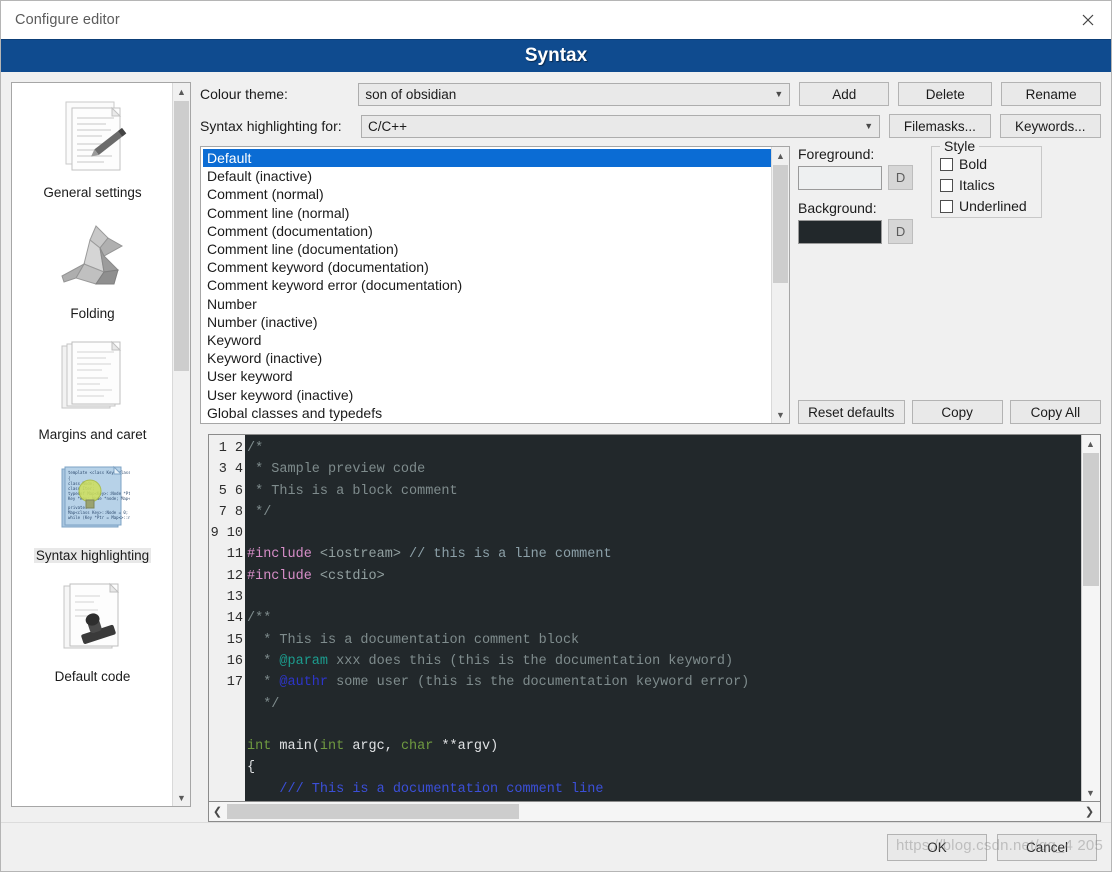 This screenshot has width=1112, height=872. Describe the element at coordinates (373, 811) in the screenshot. I see `preview-hscroll-thumb` at that location.